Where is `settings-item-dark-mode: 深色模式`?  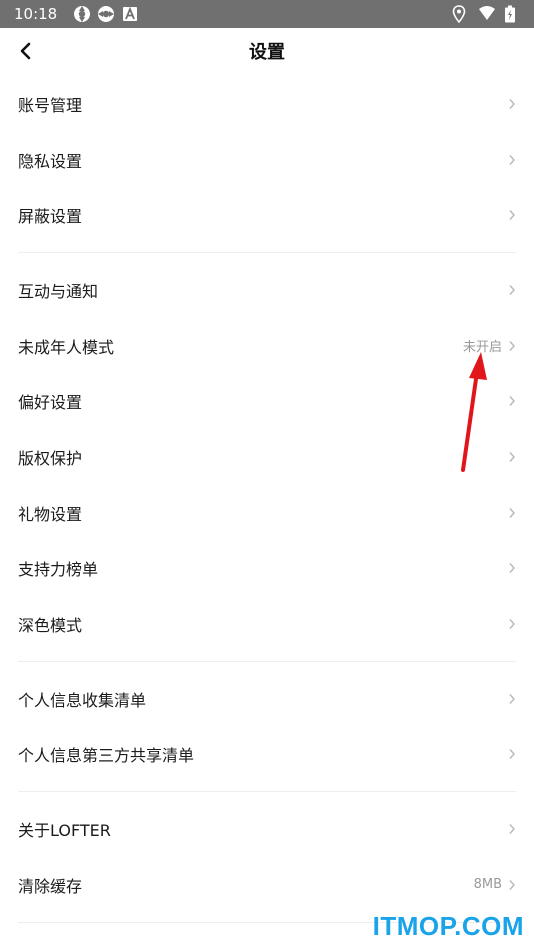
settings-item-dark-mode: 深色模式 is located at coordinates (267, 624).